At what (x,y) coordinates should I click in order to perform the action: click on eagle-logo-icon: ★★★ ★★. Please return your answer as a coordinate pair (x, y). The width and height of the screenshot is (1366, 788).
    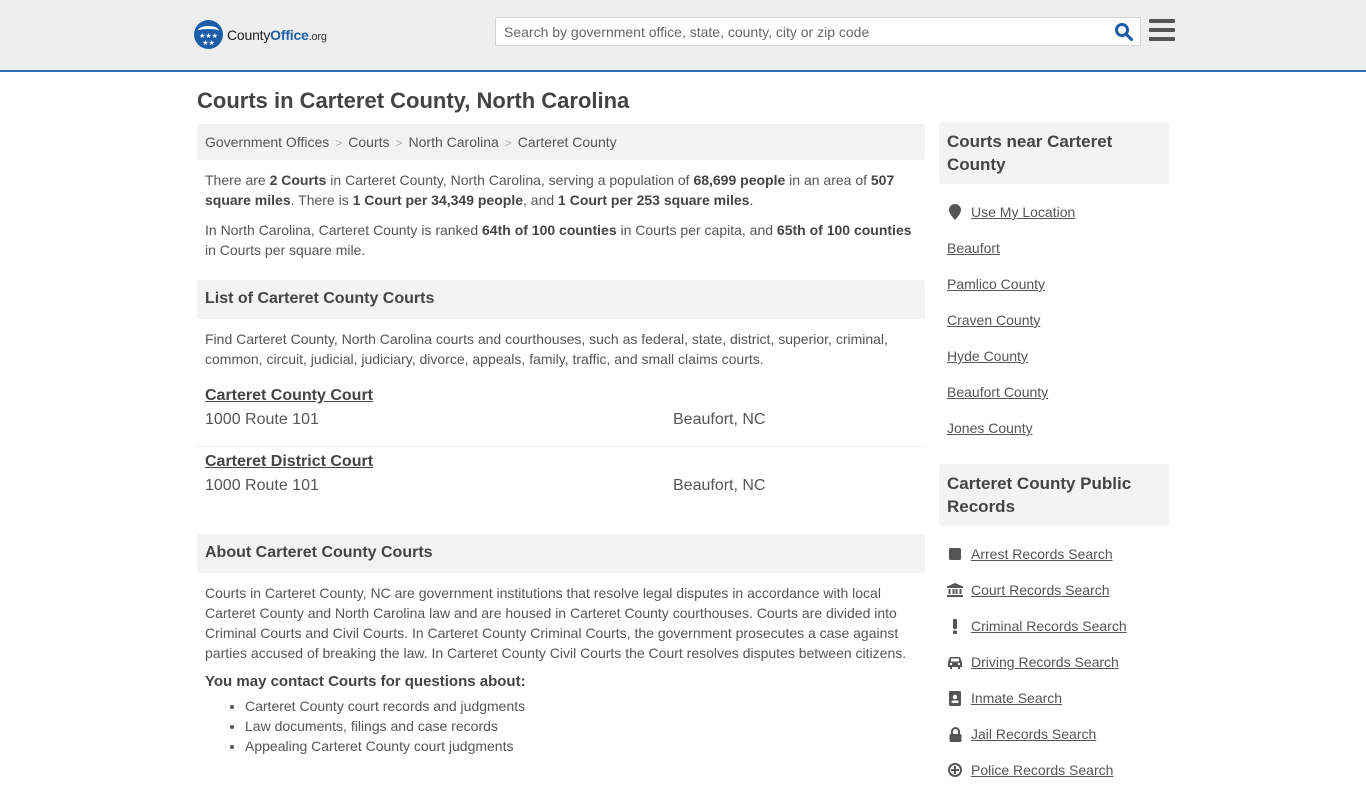
    Looking at the image, I should click on (208, 34).